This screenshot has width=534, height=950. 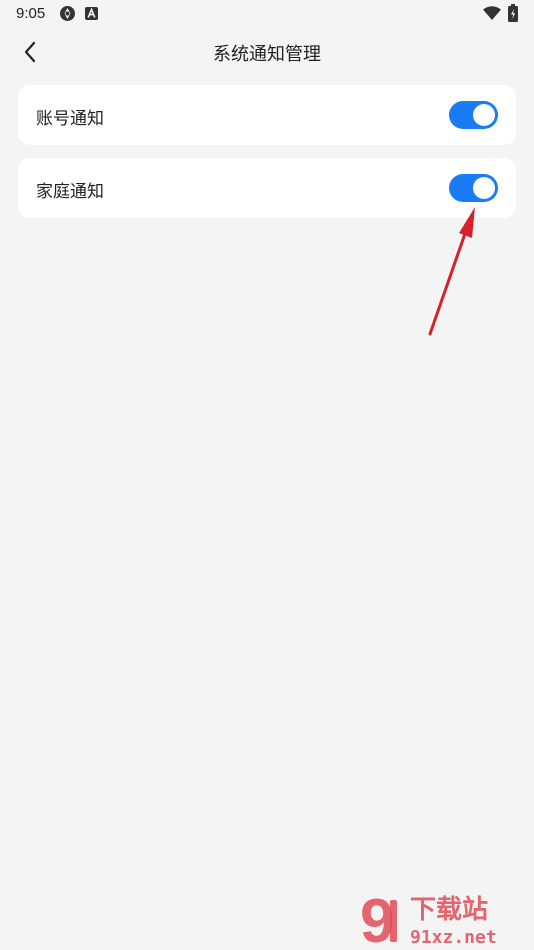 I want to click on wifi-icon, so click(x=492, y=13).